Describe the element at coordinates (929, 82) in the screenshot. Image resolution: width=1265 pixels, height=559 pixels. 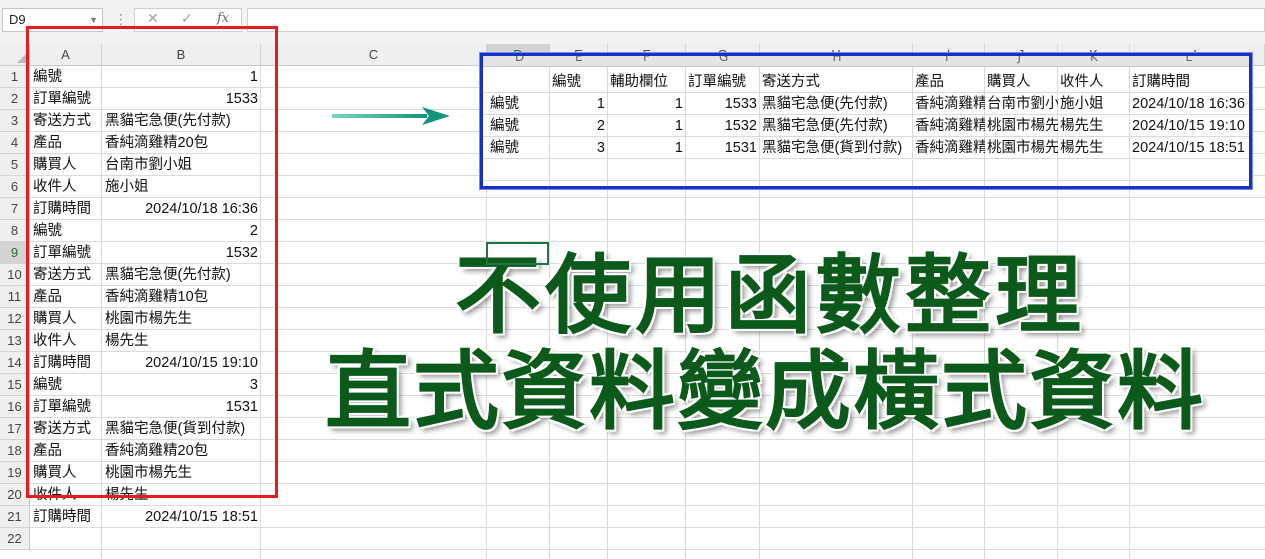
I see `result-header-cell: 產品` at that location.